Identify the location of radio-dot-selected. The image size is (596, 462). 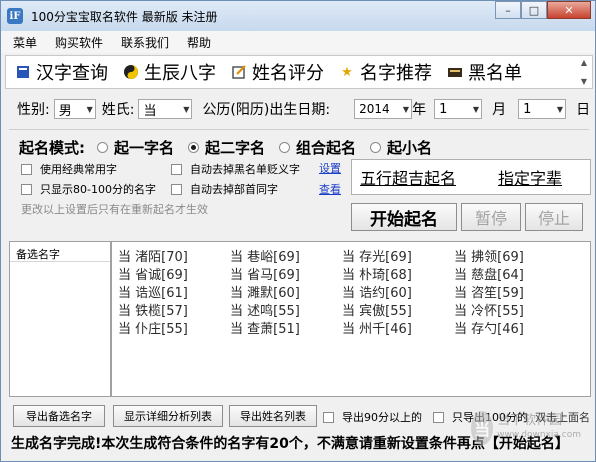
(194, 147).